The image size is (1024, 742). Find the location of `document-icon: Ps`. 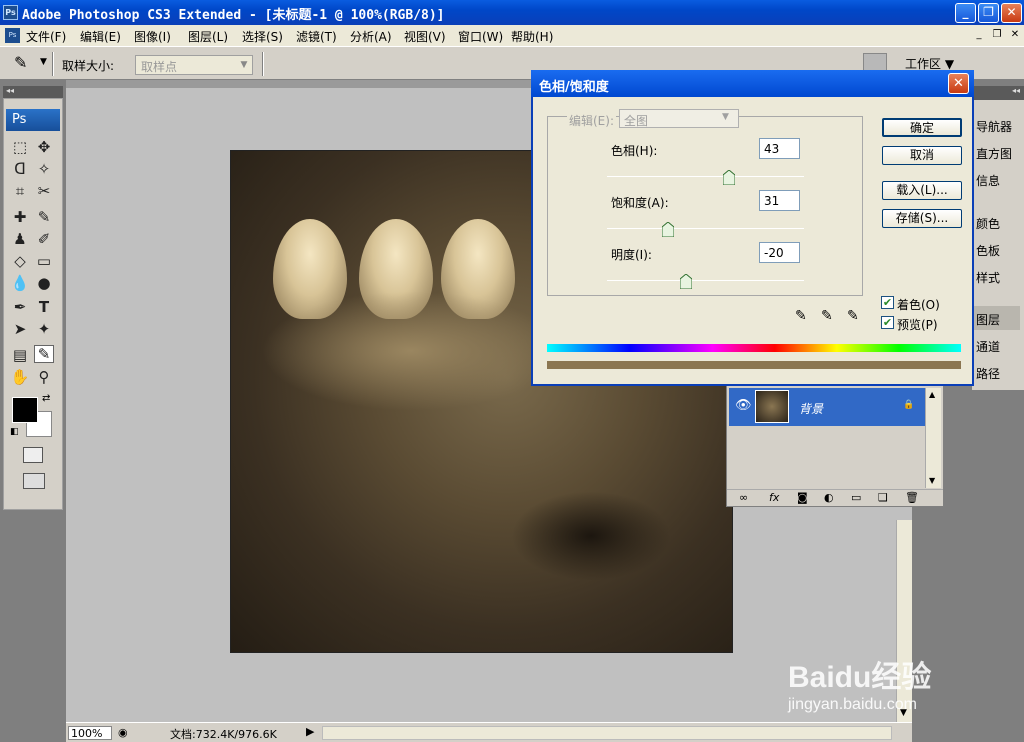

document-icon: Ps is located at coordinates (12, 35).